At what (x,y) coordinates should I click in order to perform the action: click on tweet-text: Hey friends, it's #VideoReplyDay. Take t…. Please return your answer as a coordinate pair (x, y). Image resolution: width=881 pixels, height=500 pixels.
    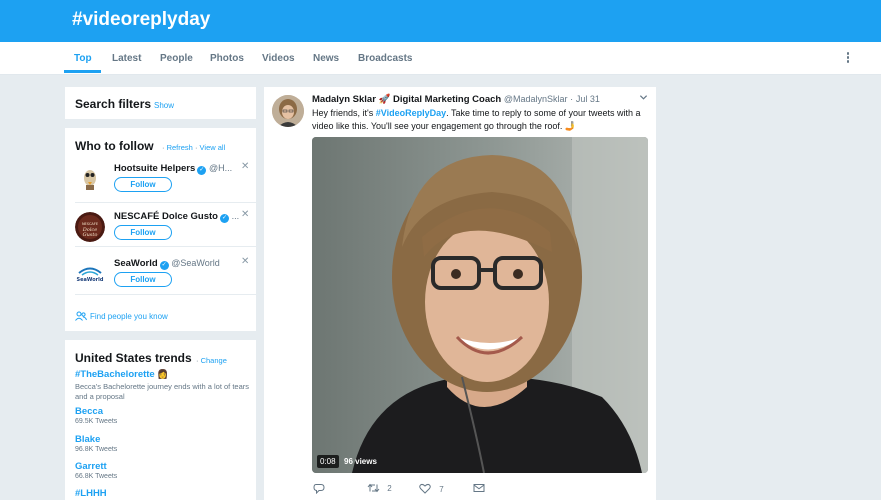
    Looking at the image, I should click on (476, 119).